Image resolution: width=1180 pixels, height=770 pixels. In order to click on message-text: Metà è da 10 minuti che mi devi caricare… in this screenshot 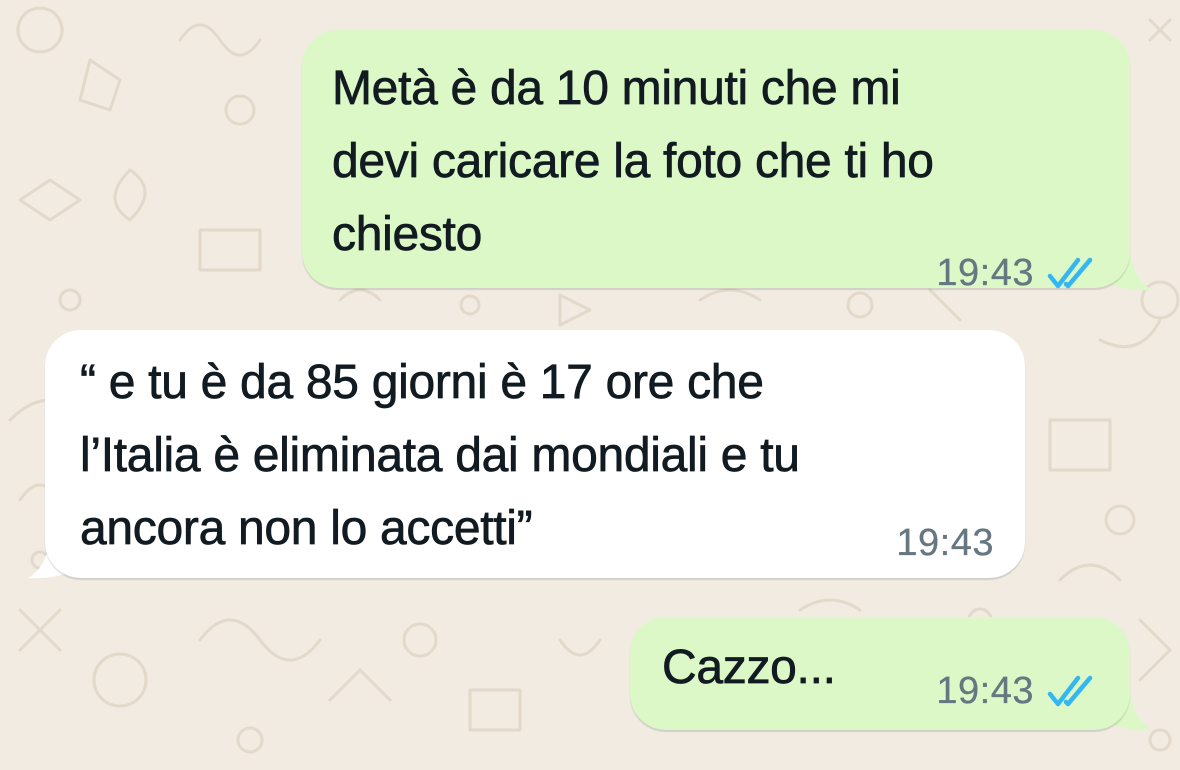, I will do `click(633, 162)`.